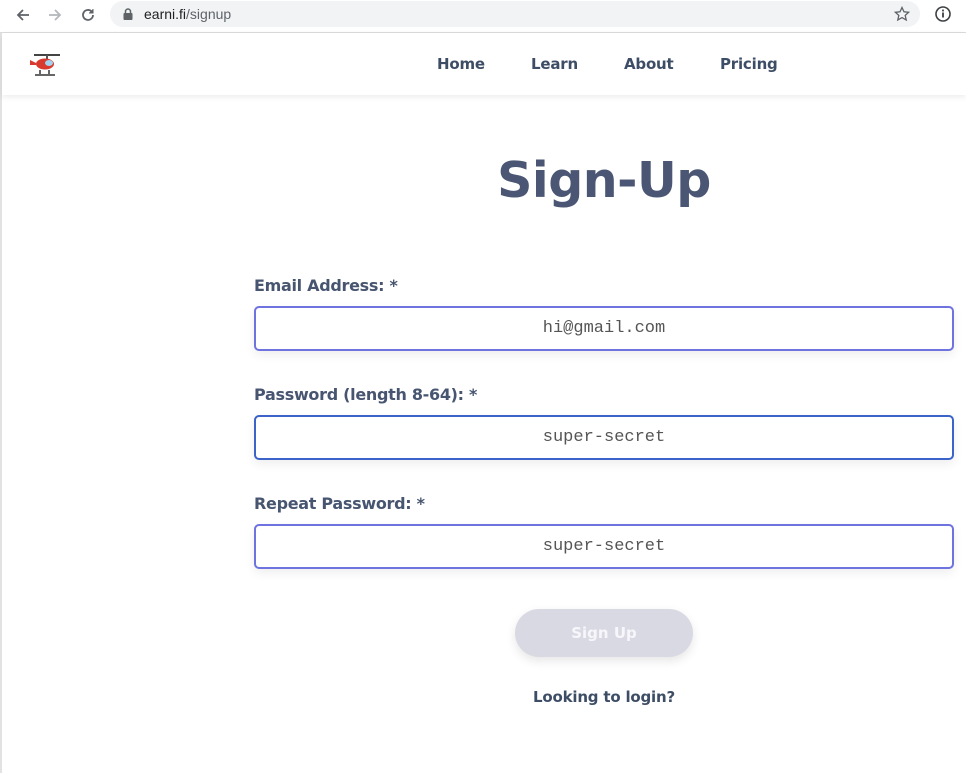 This screenshot has width=966, height=773. I want to click on lock-icon, so click(128, 14).